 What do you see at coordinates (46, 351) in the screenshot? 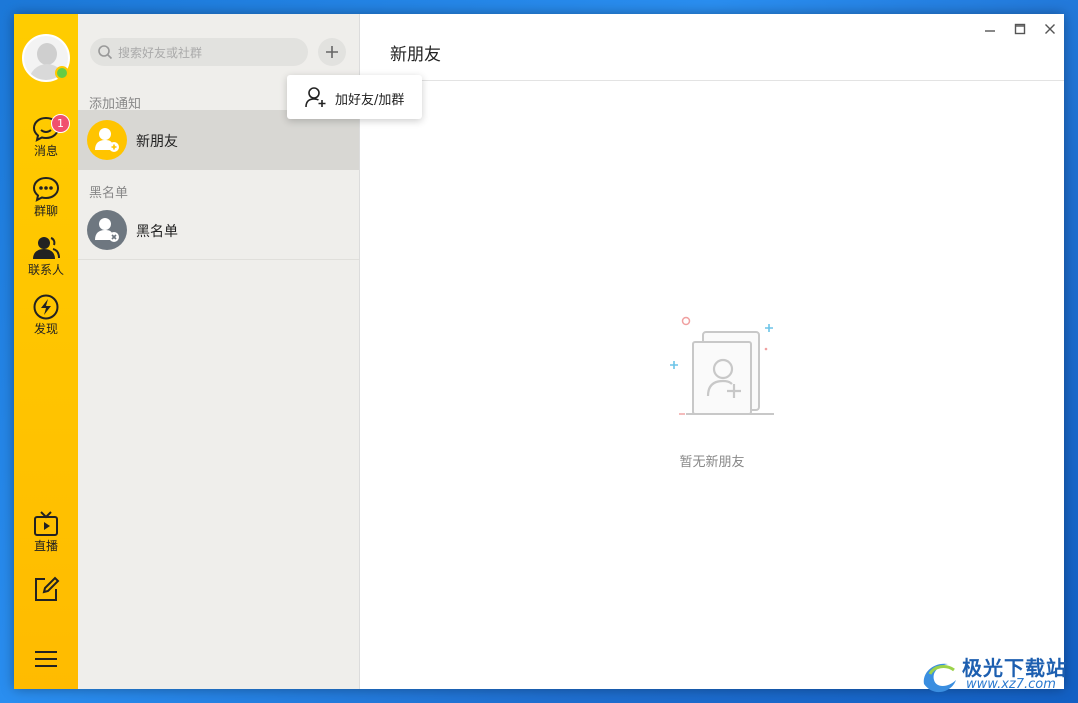
I see `left-nav: 1 消息 群聊 联系人 发现 直播` at bounding box center [46, 351].